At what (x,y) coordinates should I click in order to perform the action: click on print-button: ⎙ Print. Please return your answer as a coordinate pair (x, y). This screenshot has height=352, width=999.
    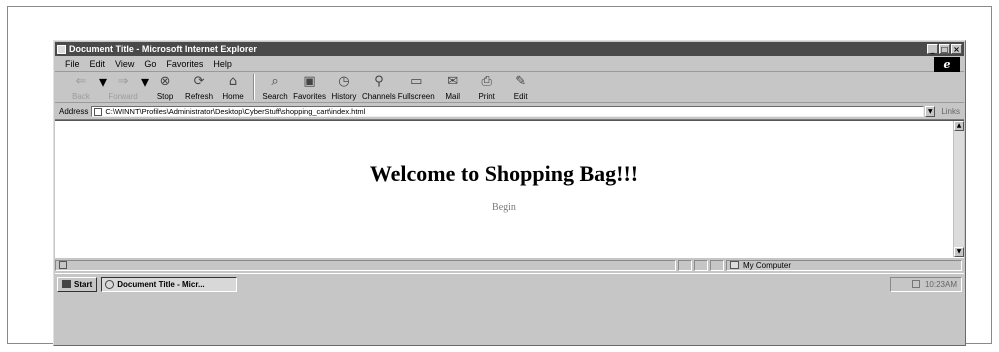
    Looking at the image, I should click on (487, 86).